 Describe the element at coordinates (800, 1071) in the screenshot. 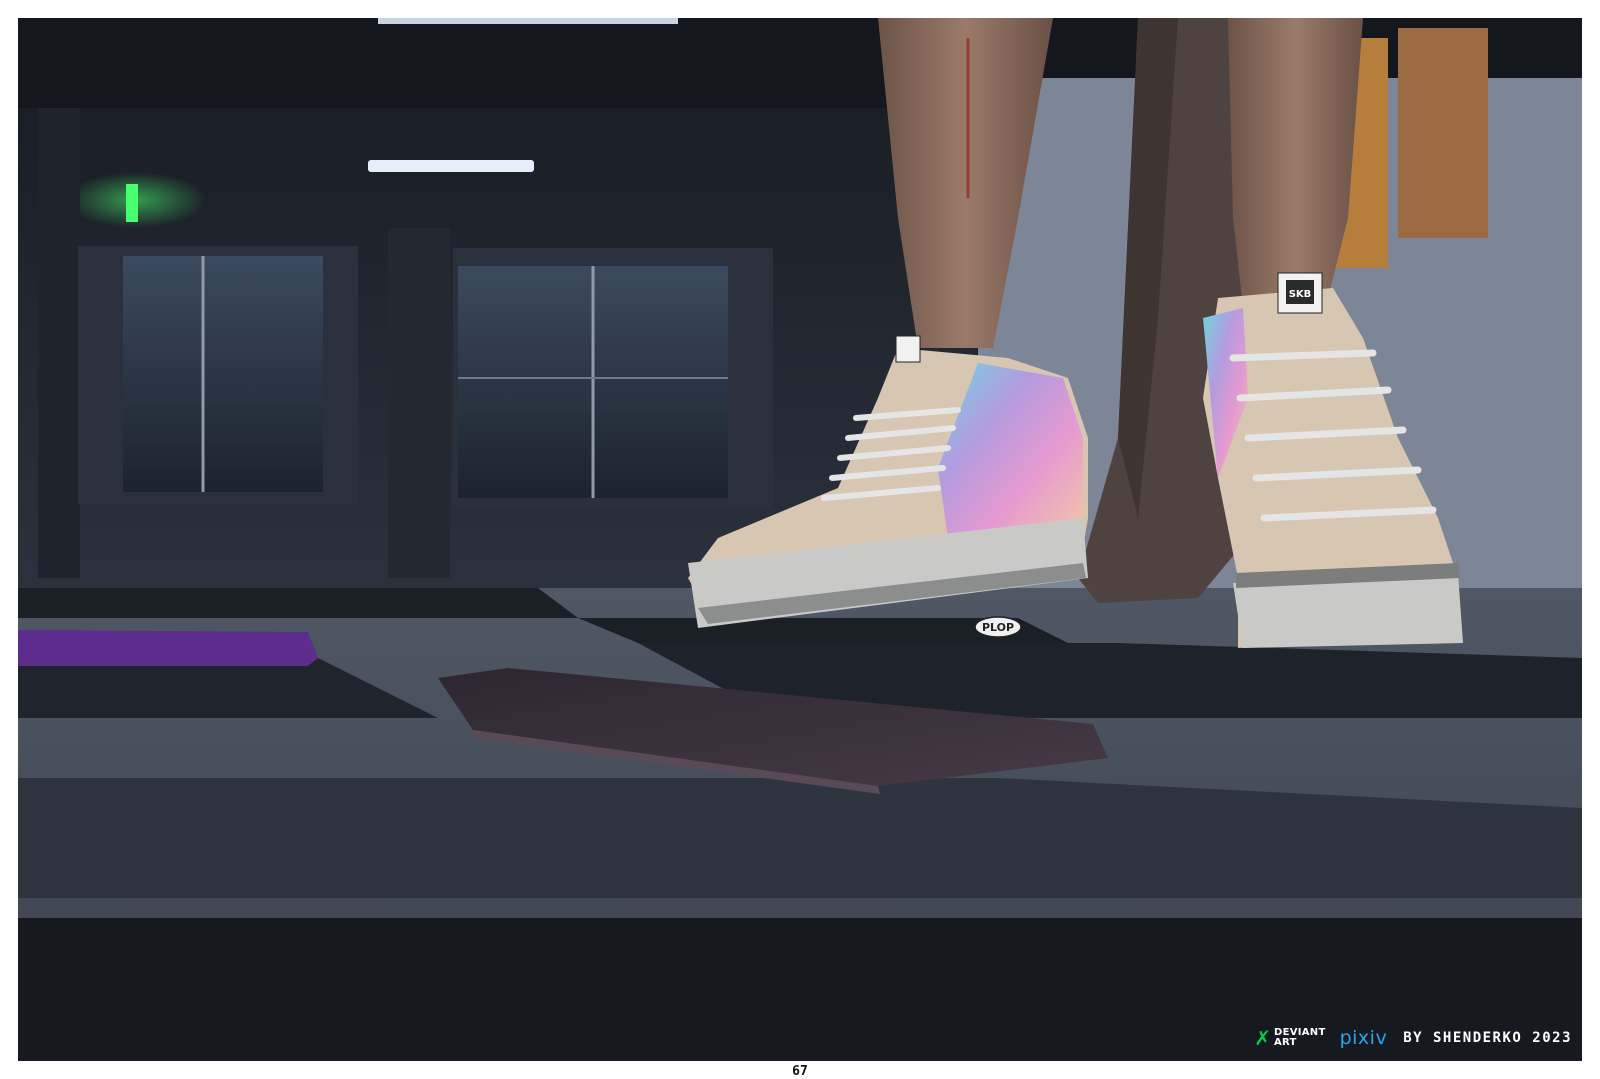

I see `page-number: 67` at that location.